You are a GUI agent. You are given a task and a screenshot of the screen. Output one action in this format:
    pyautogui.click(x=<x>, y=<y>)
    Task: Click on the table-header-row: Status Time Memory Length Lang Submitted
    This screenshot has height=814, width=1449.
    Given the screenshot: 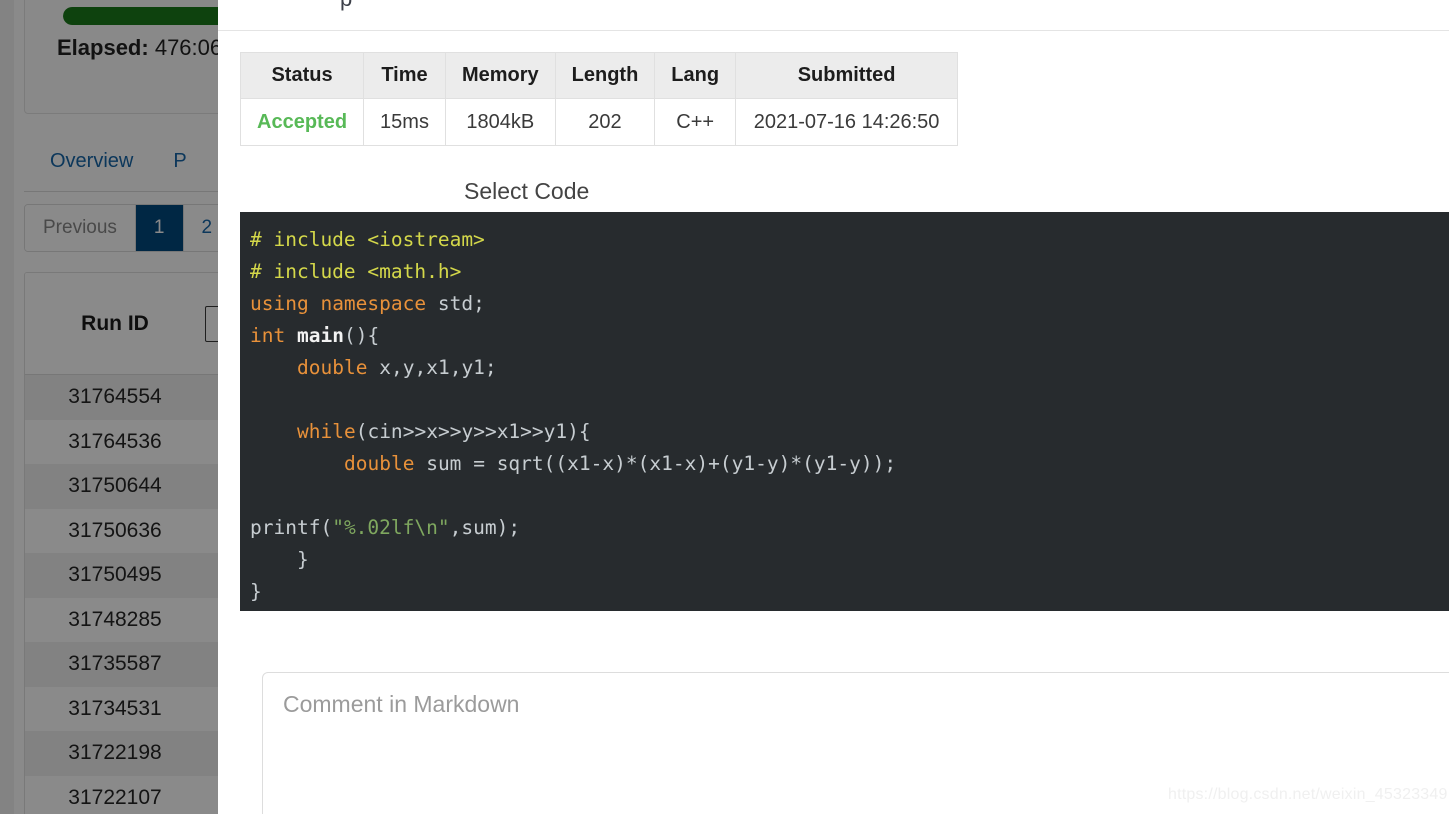 What is the action you would take?
    pyautogui.click(x=599, y=75)
    